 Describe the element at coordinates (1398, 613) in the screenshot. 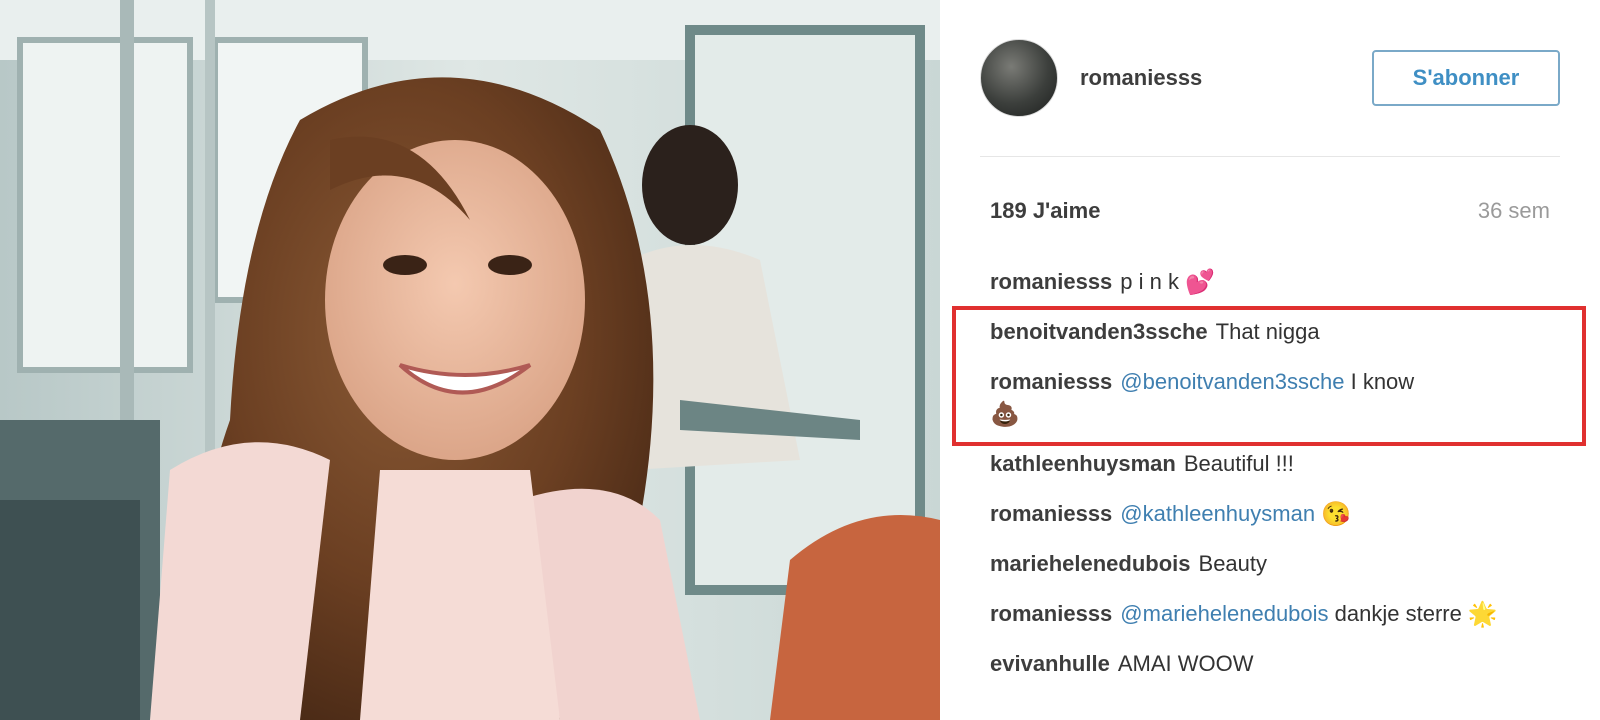

I see `comment-text: dankje sterre` at that location.